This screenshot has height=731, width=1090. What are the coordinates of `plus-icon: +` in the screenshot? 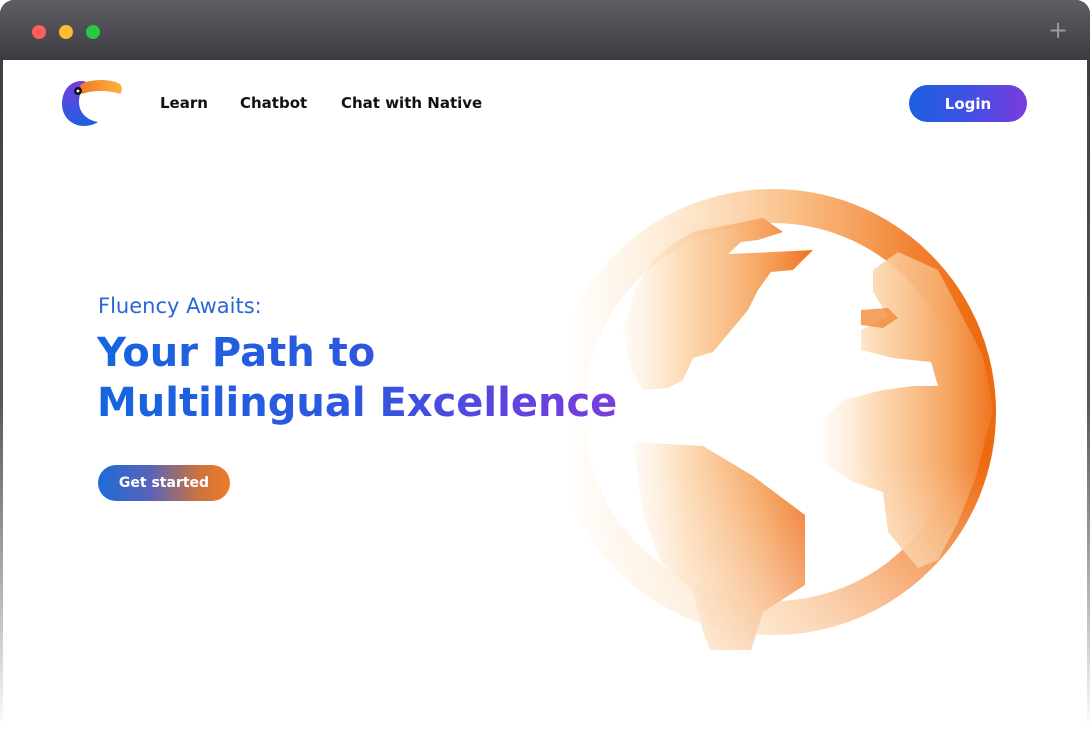 It's located at (1058, 30).